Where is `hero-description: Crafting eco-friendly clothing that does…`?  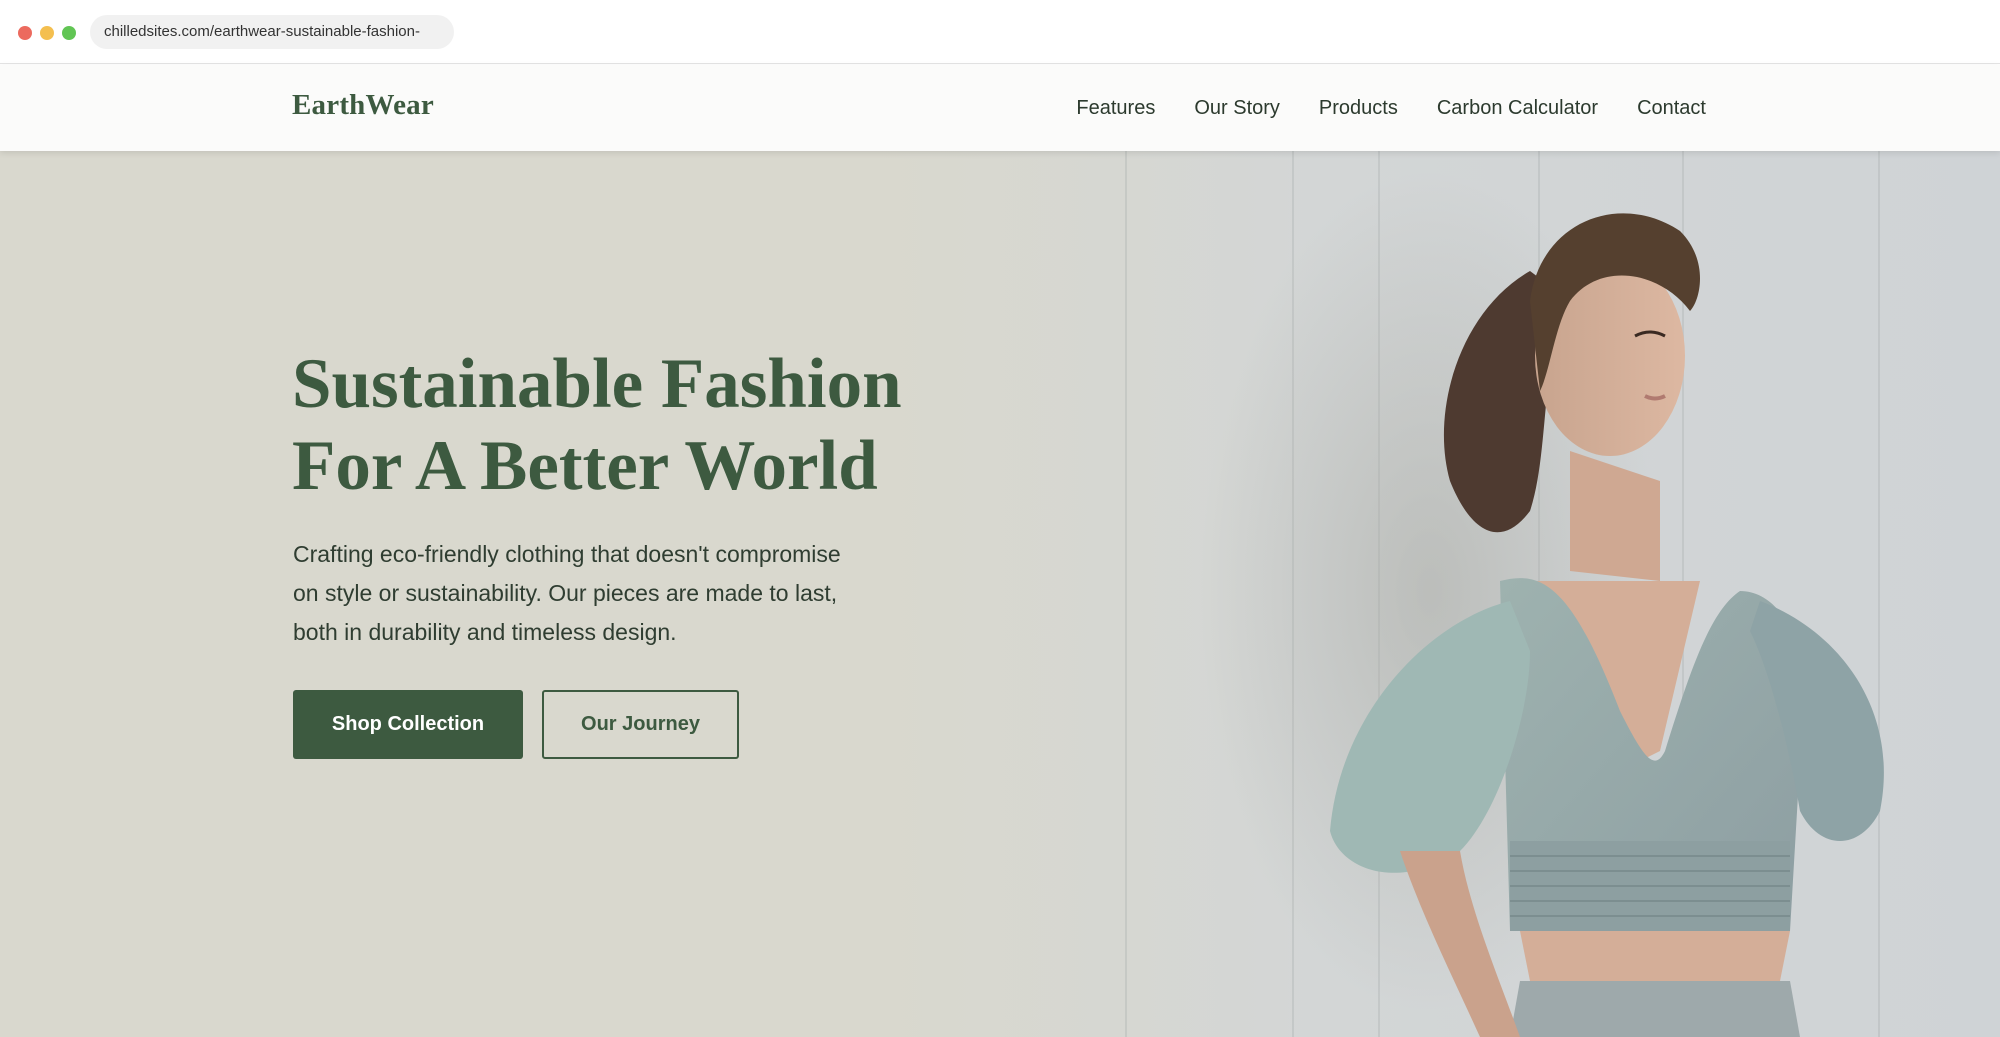 hero-description: Crafting eco-friendly clothing that does… is located at coordinates (593, 593).